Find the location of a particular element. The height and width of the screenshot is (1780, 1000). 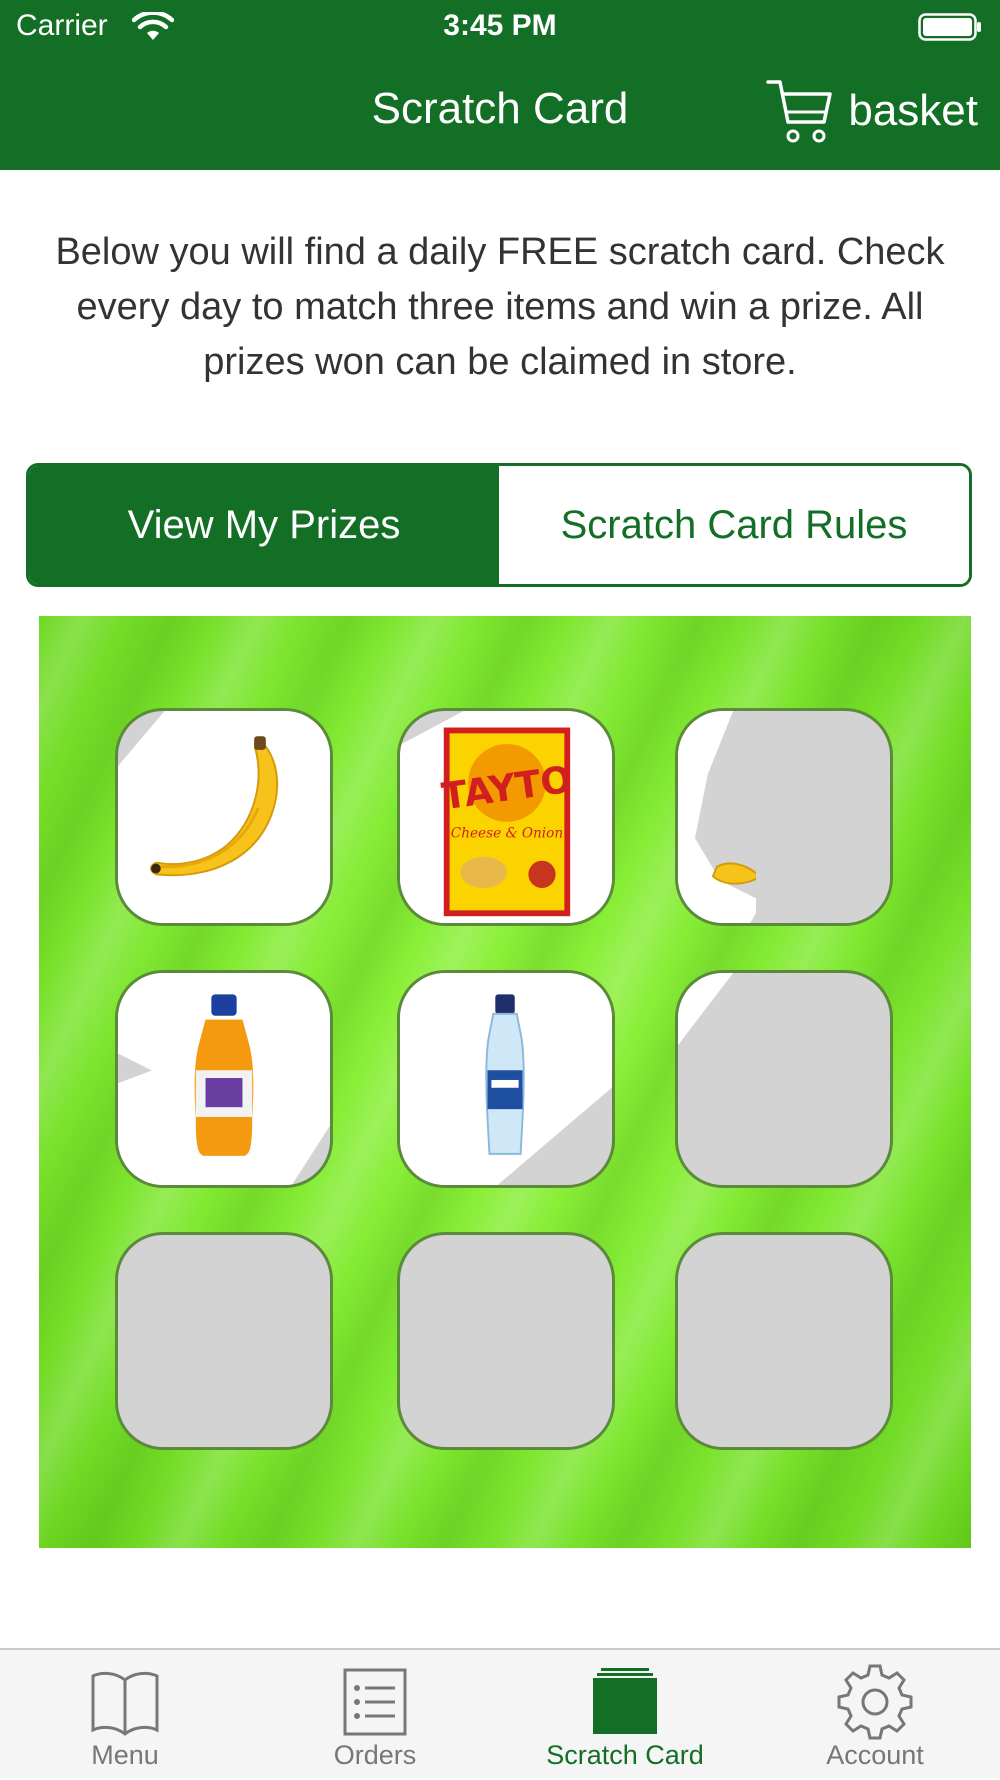

cart-icon is located at coordinates (799, 111).